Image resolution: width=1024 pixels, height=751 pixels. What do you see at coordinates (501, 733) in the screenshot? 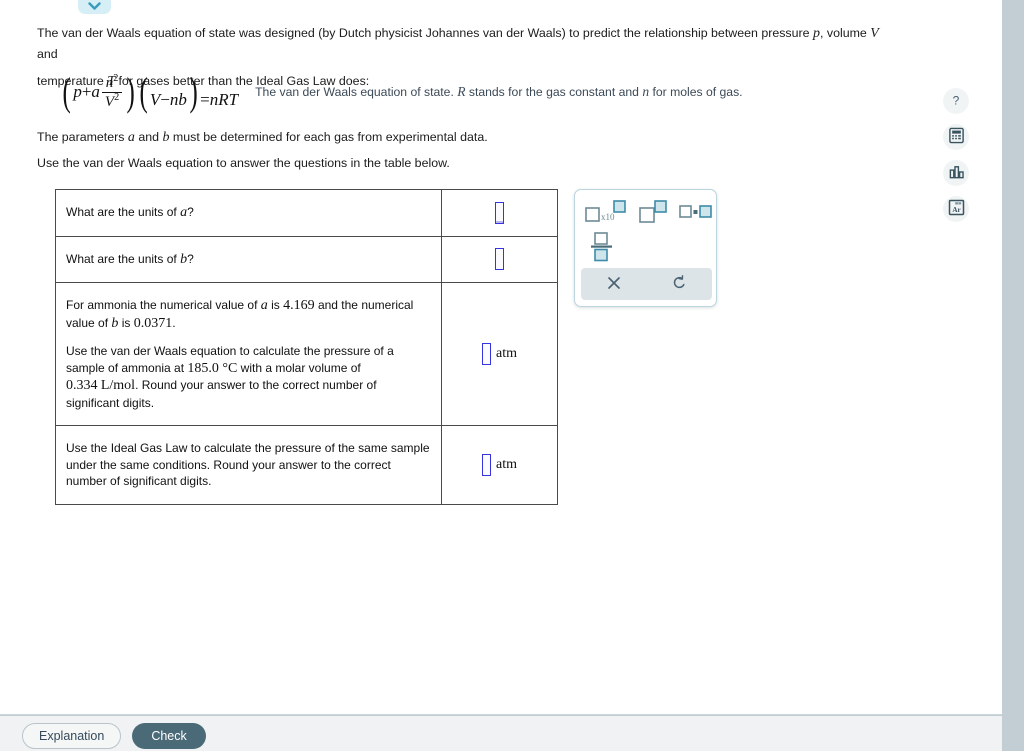
I see `footer-bar: Explanation Check` at bounding box center [501, 733].